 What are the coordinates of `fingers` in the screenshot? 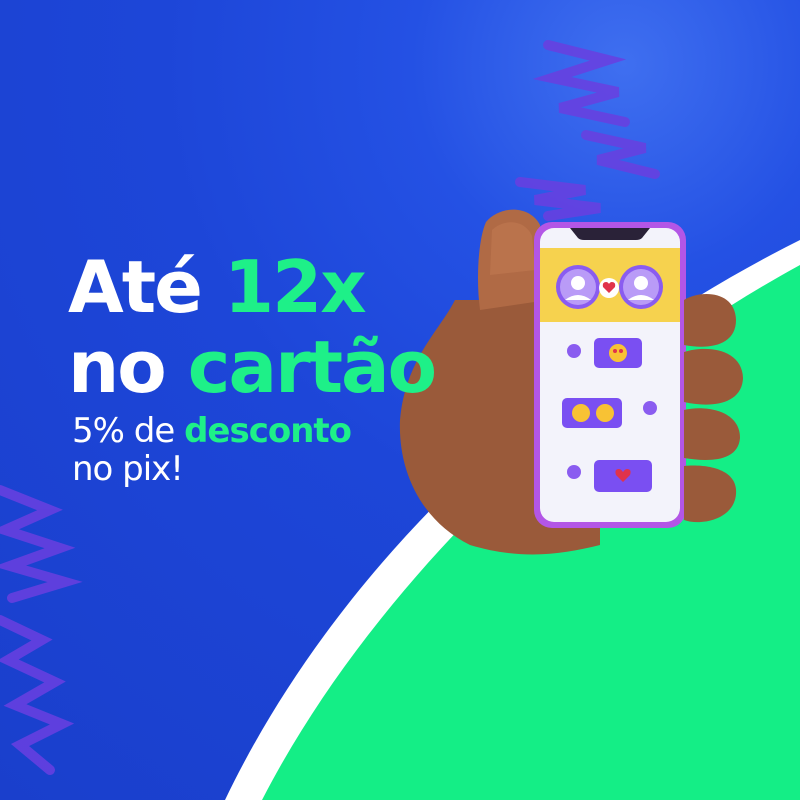 It's located at (713, 408).